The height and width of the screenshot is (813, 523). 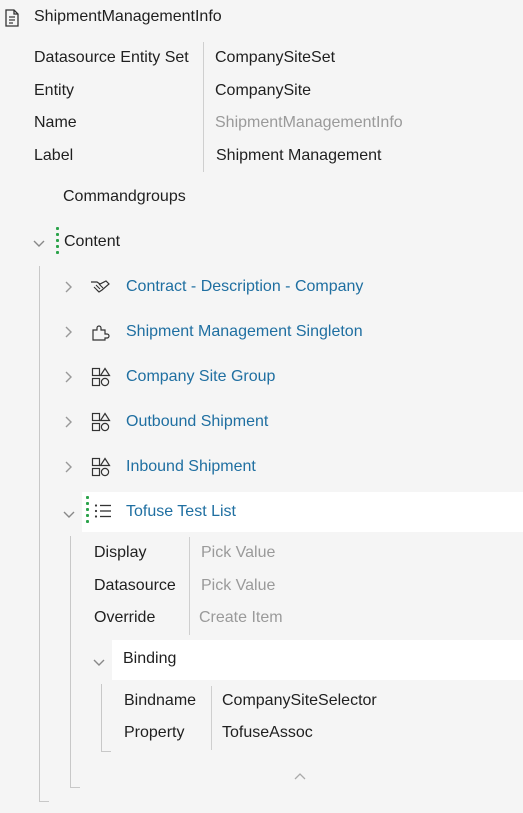 I want to click on content-tree-line, so click(x=39, y=534).